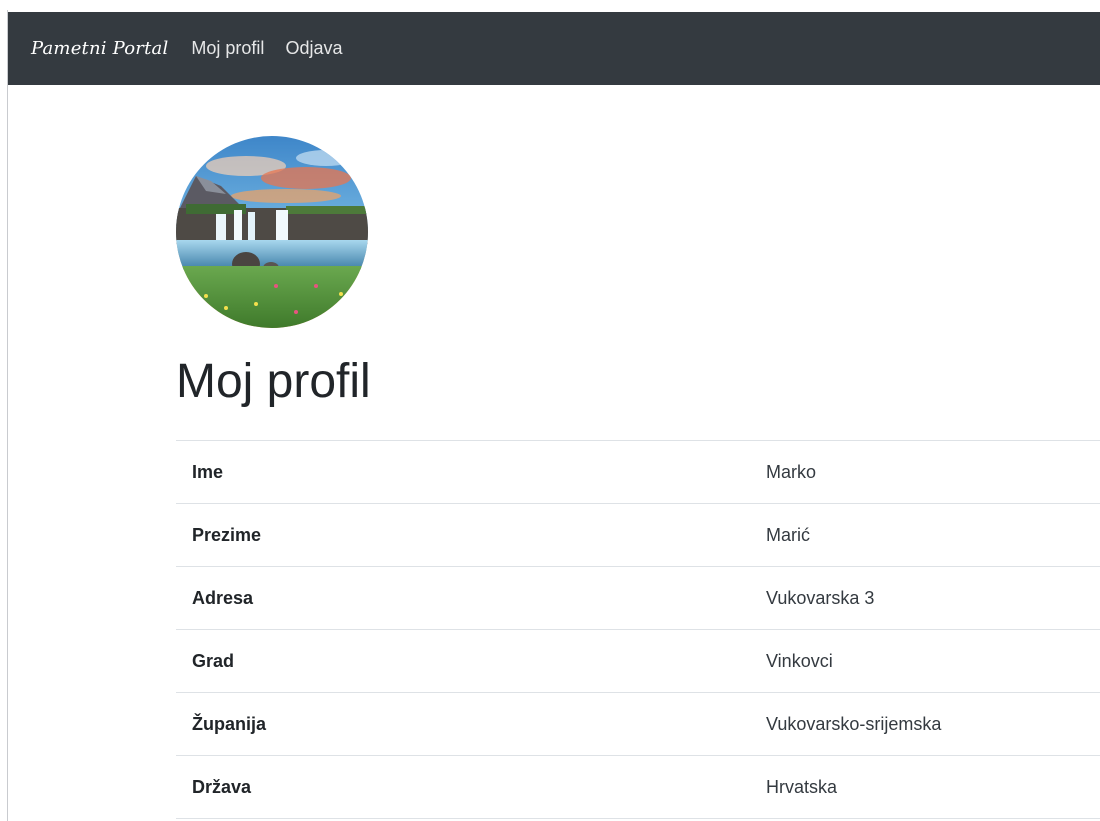 This screenshot has width=1100, height=821. Describe the element at coordinates (926, 787) in the screenshot. I see `field-value: Hrvatska` at that location.